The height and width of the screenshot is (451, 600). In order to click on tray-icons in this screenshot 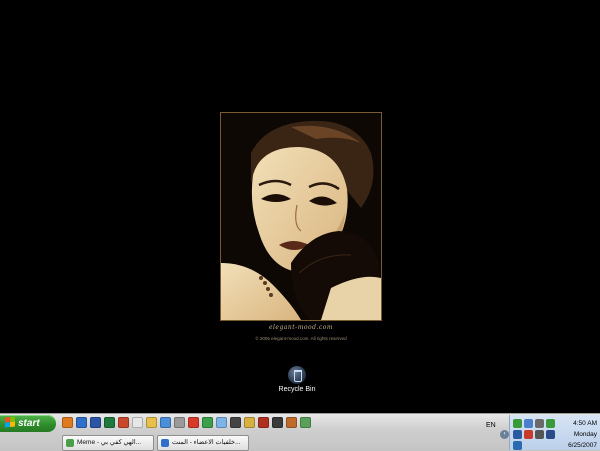, I will do `click(537, 434)`.